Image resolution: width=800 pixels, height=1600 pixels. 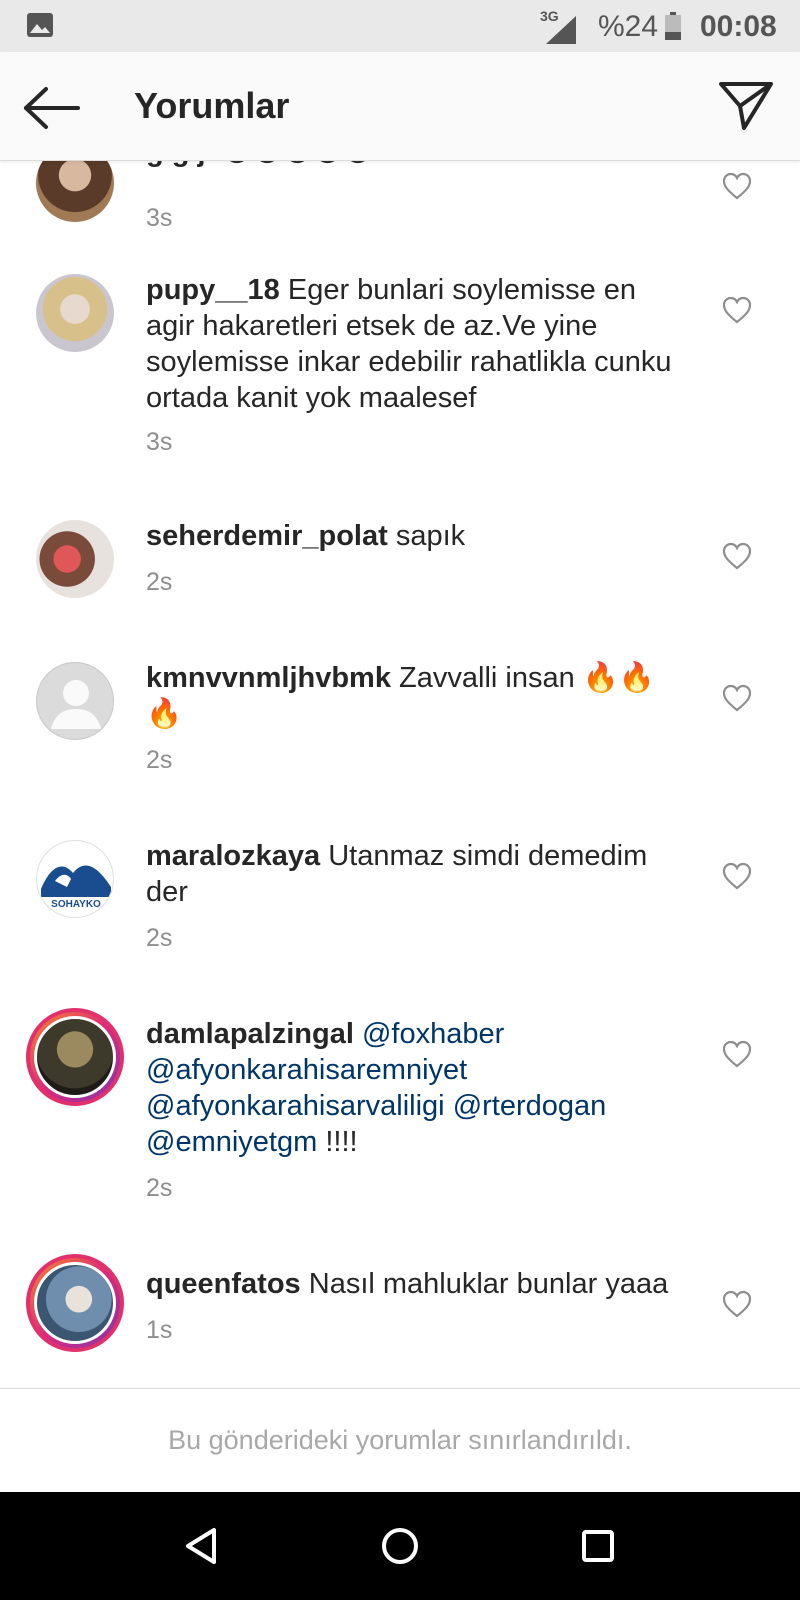 I want to click on comment-text: g.g.j. 😡😡😡😡😡, so click(x=416, y=165).